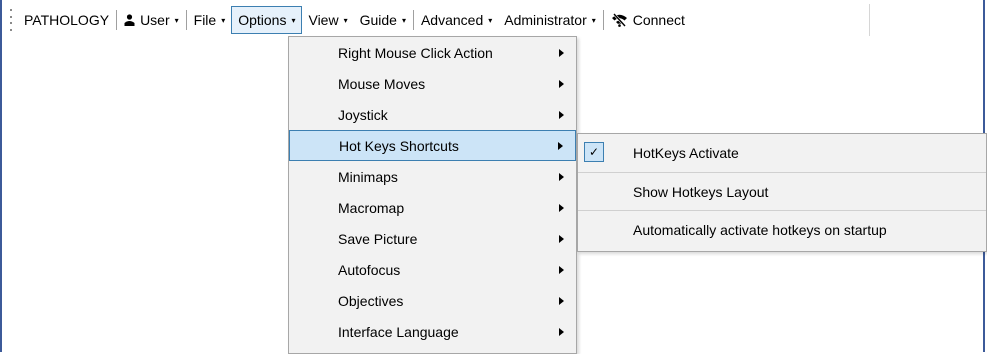 The image size is (987, 354). What do you see at coordinates (378, 20) in the screenshot?
I see `menu-guide-label: Guide` at bounding box center [378, 20].